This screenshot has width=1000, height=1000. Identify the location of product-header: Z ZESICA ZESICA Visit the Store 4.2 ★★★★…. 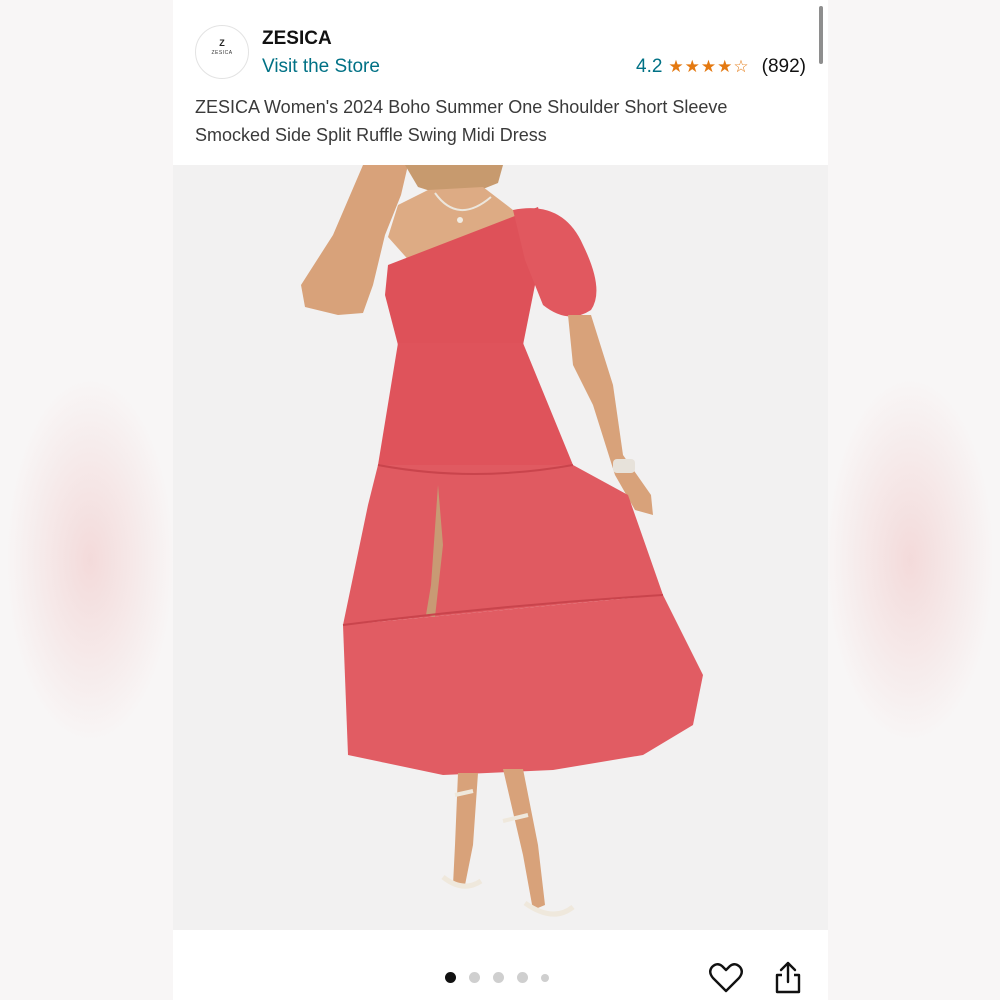
(500, 82).